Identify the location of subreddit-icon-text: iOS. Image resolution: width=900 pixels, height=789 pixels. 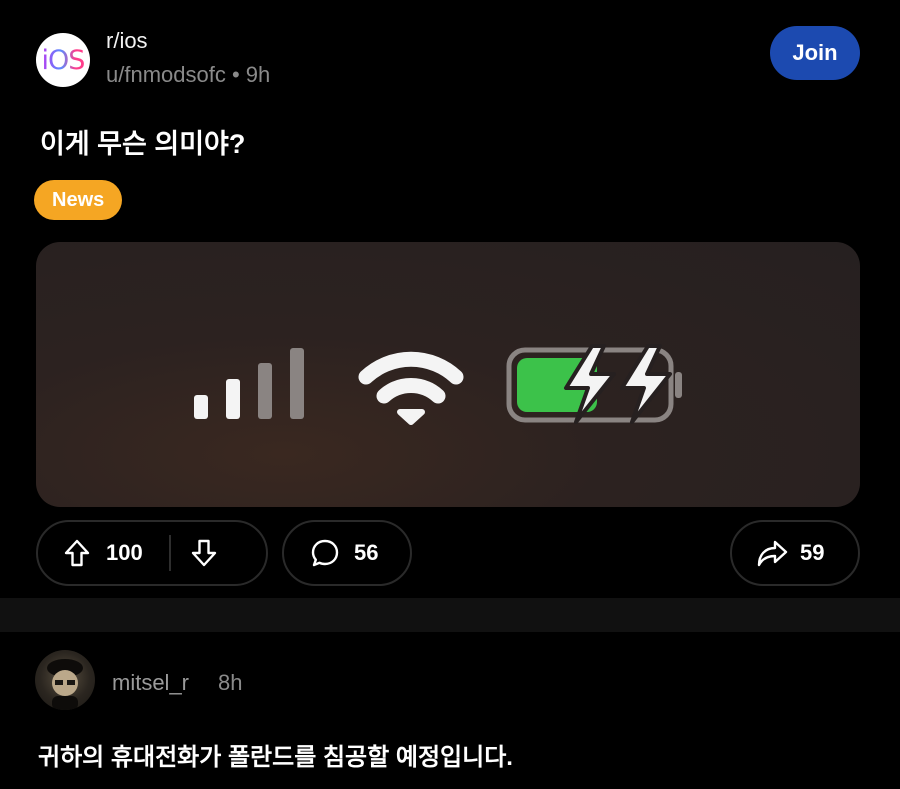
(63, 60).